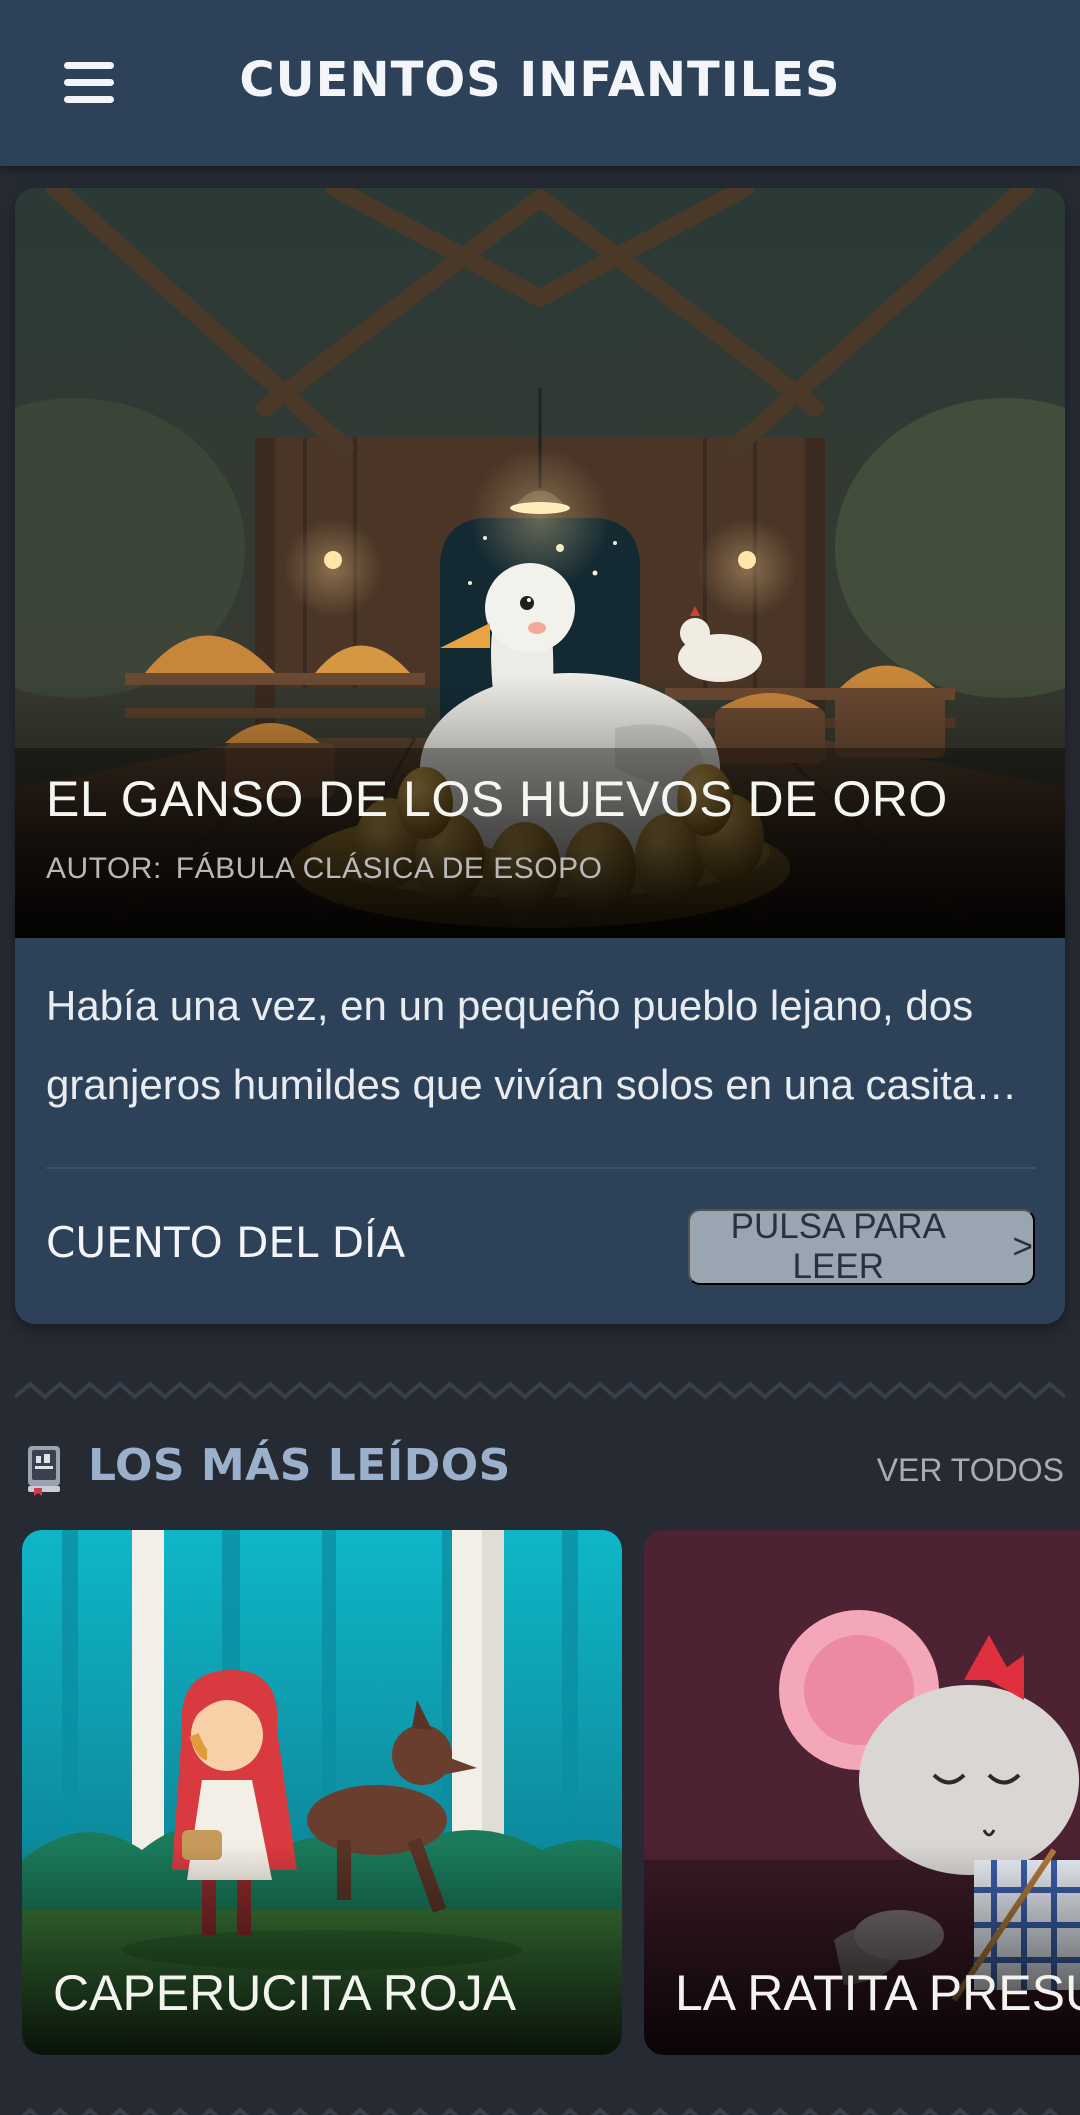  What do you see at coordinates (285, 1993) in the screenshot?
I see `story-title: CAPERUCITA ROJA` at bounding box center [285, 1993].